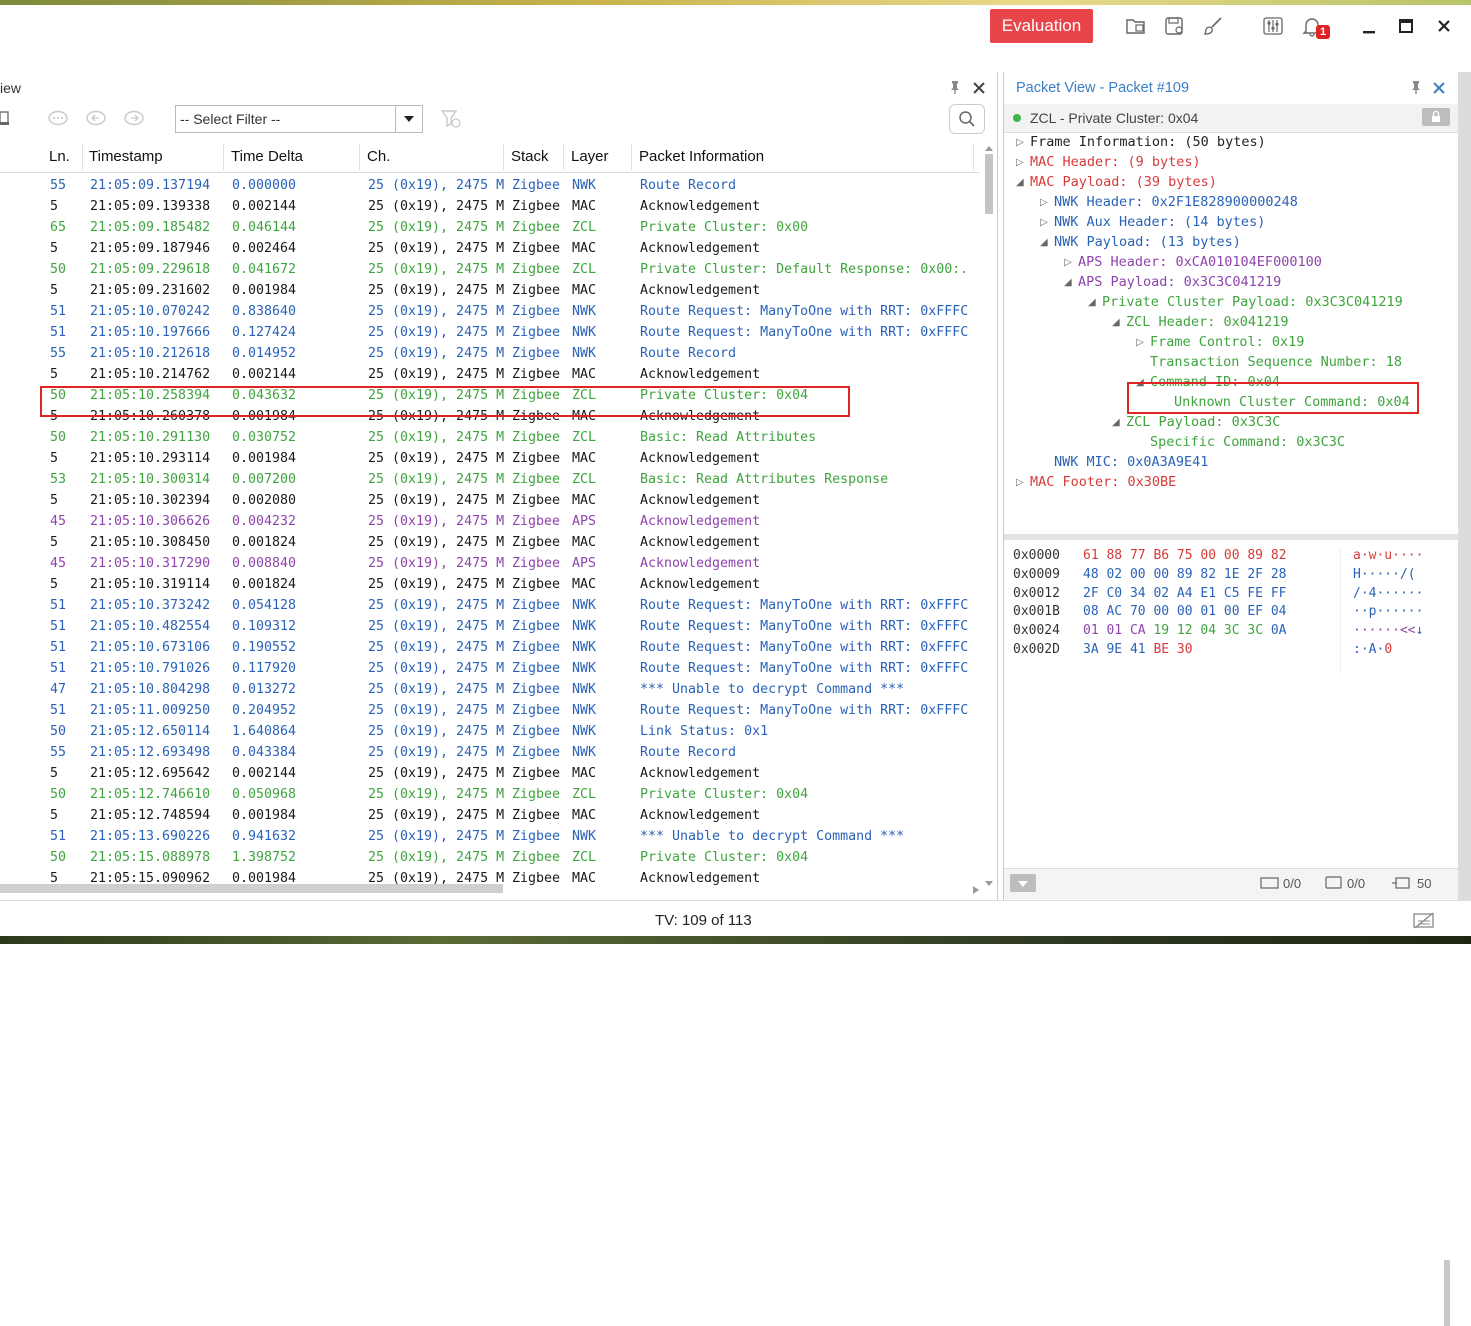  I want to click on expand-button, so click(1023, 883).